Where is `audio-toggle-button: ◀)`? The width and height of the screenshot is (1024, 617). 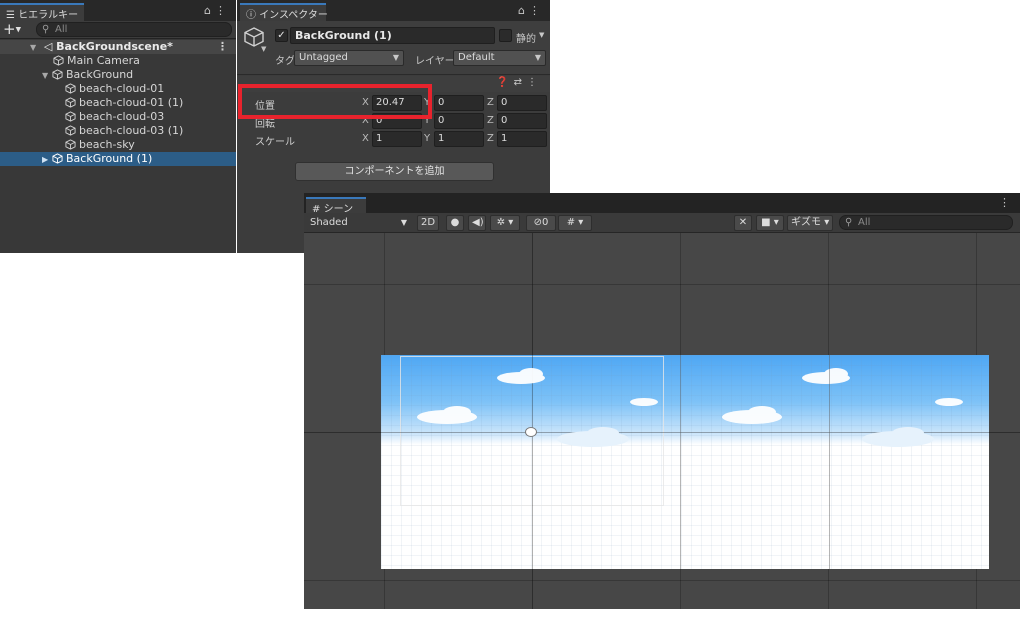 audio-toggle-button: ◀) is located at coordinates (477, 223).